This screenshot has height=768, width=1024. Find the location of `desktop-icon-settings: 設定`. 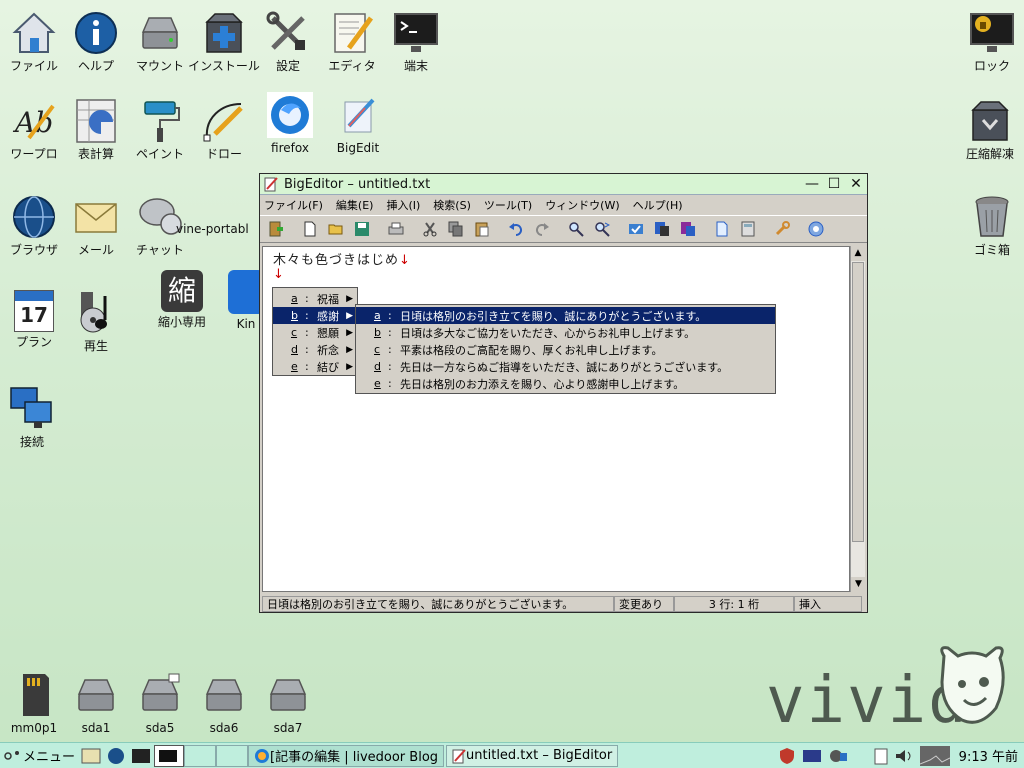

desktop-icon-settings: 設定 is located at coordinates (288, 41).